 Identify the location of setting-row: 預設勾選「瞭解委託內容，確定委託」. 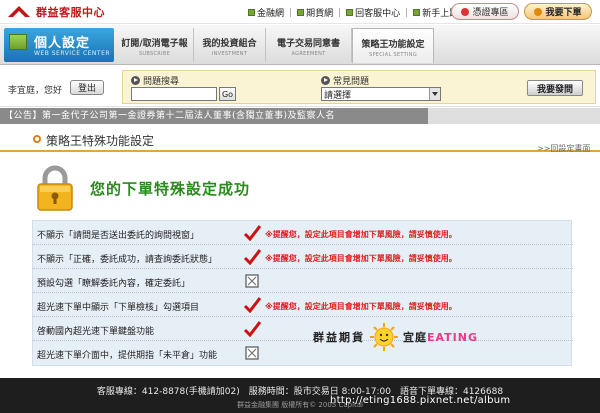
(303, 281).